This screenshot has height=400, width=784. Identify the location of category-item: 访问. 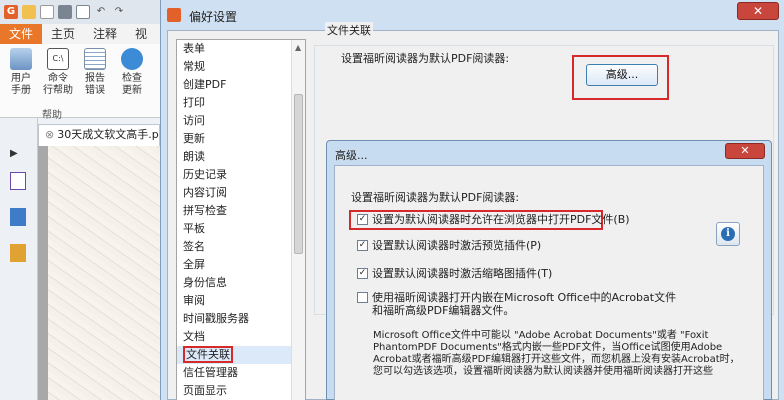
(241, 121).